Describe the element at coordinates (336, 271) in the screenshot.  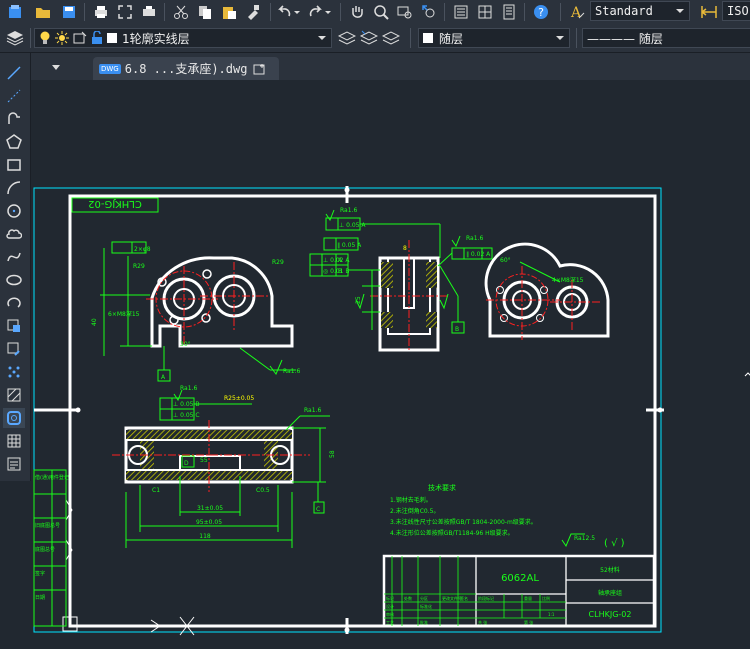
I see `fcf-side-4: ◎ 0.01 B` at that location.